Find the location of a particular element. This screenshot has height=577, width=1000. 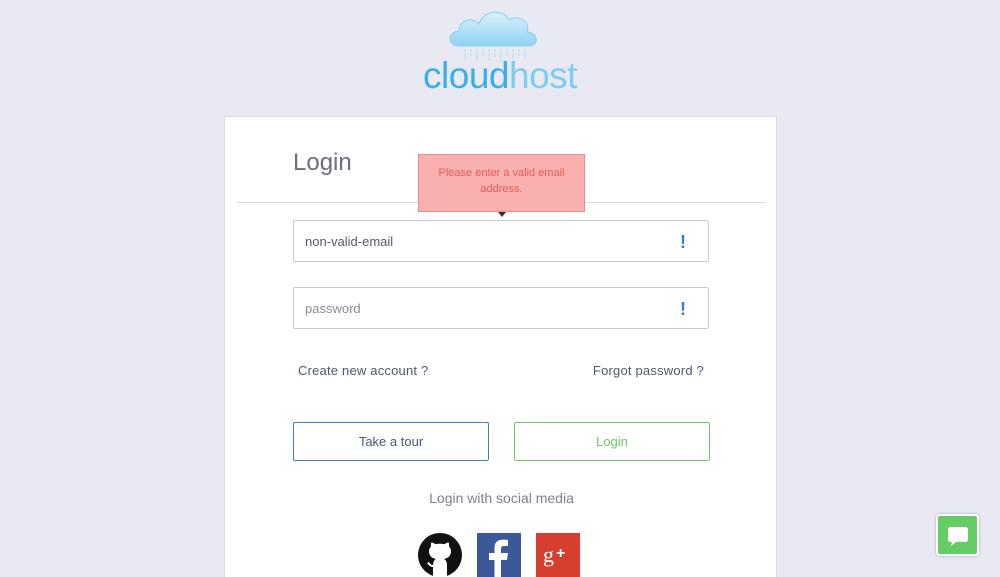

brand-name-dark: cloud is located at coordinates (466, 75).